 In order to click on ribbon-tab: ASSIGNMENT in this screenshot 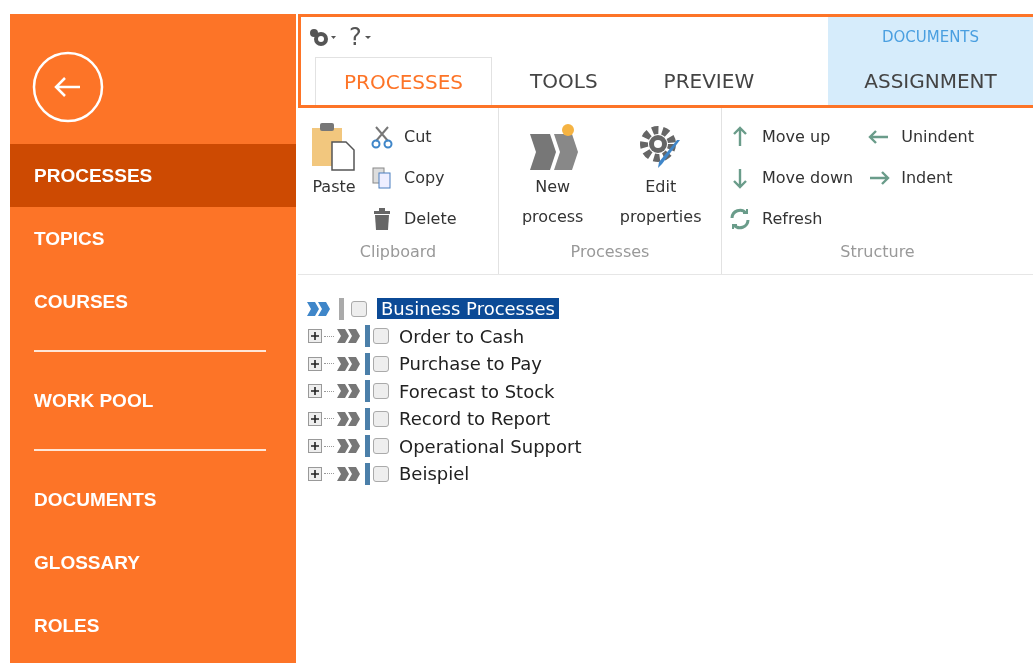, I will do `click(930, 81)`.